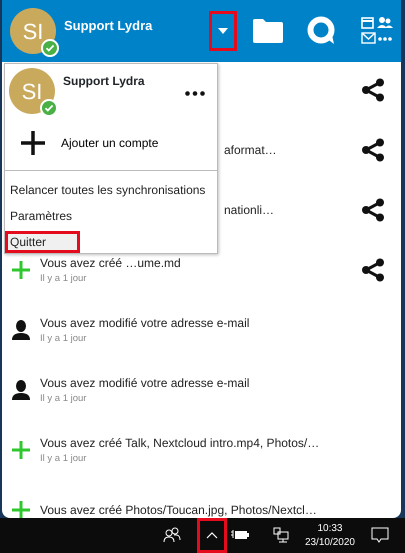 Image resolution: width=405 pixels, height=553 pixels. I want to click on clock-time: 10:33, so click(330, 529).